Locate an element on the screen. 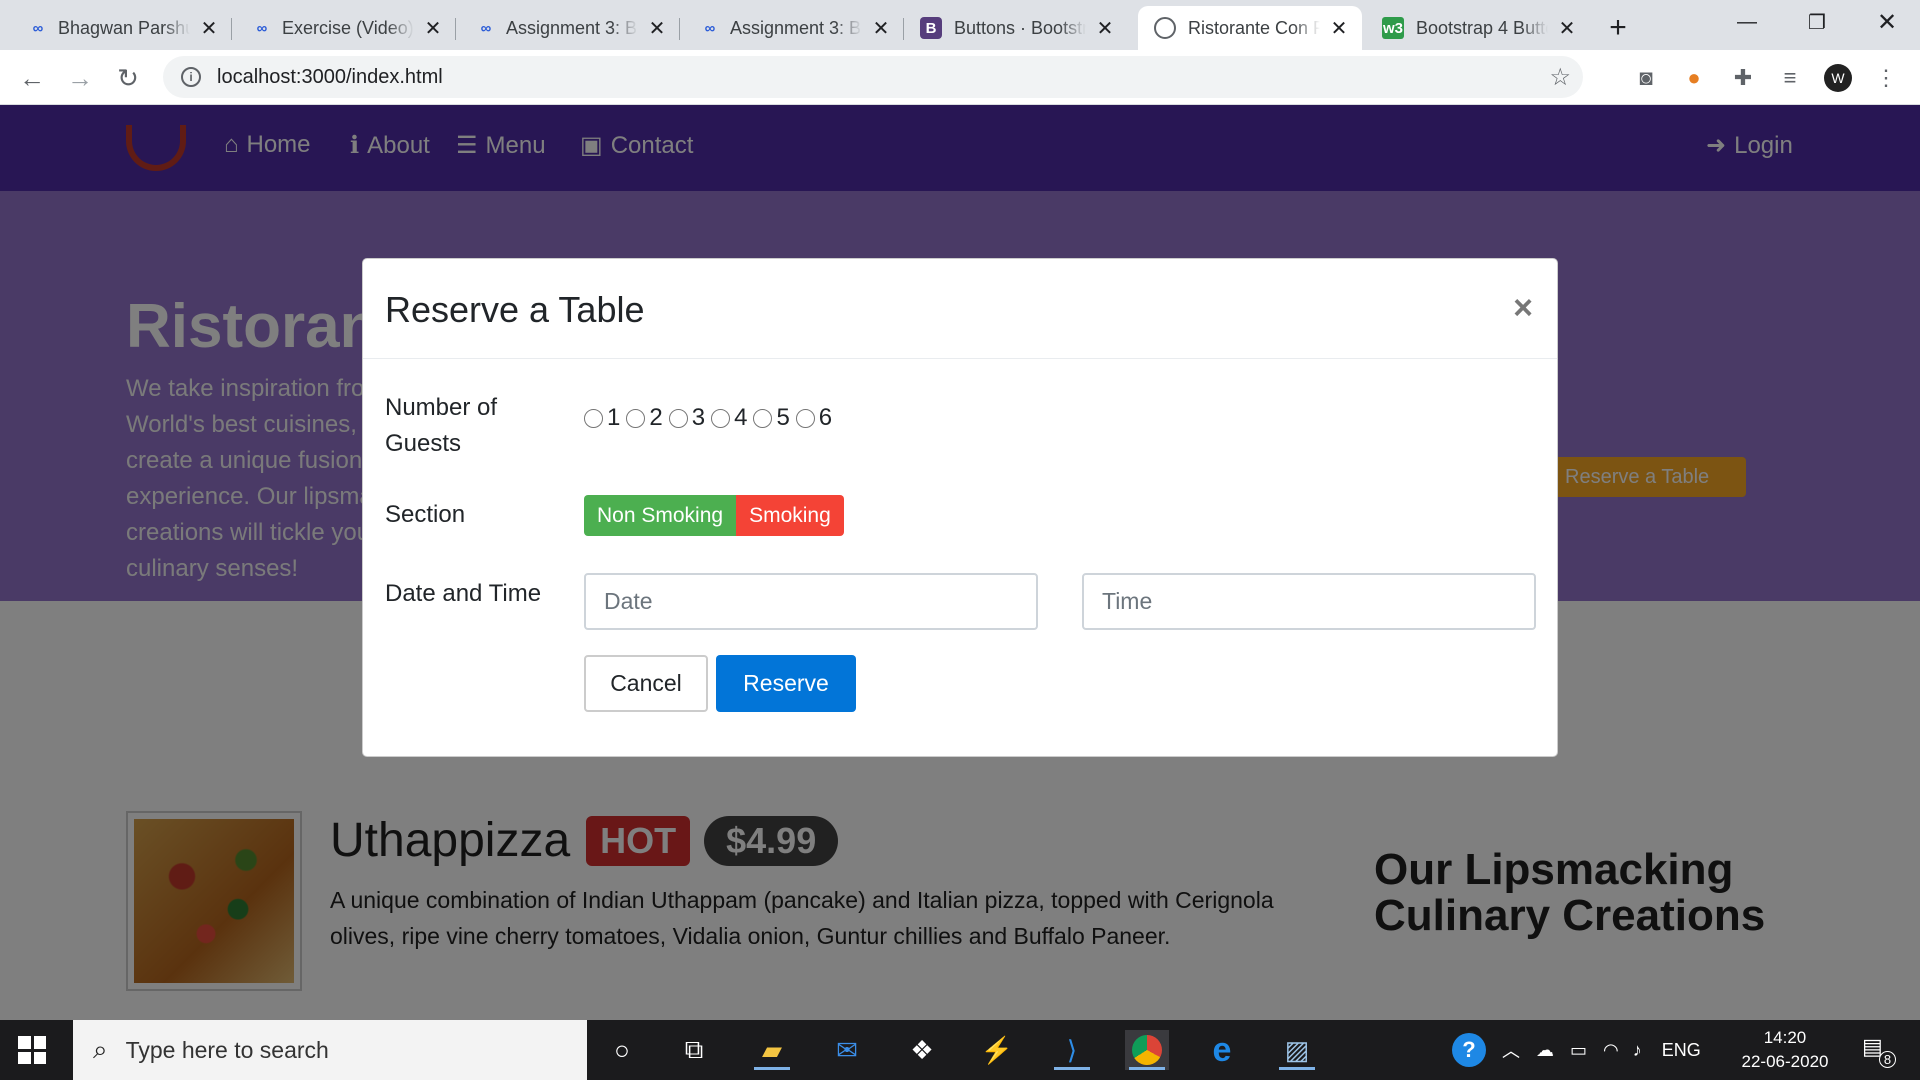  back-icon: ← is located at coordinates (32, 78).